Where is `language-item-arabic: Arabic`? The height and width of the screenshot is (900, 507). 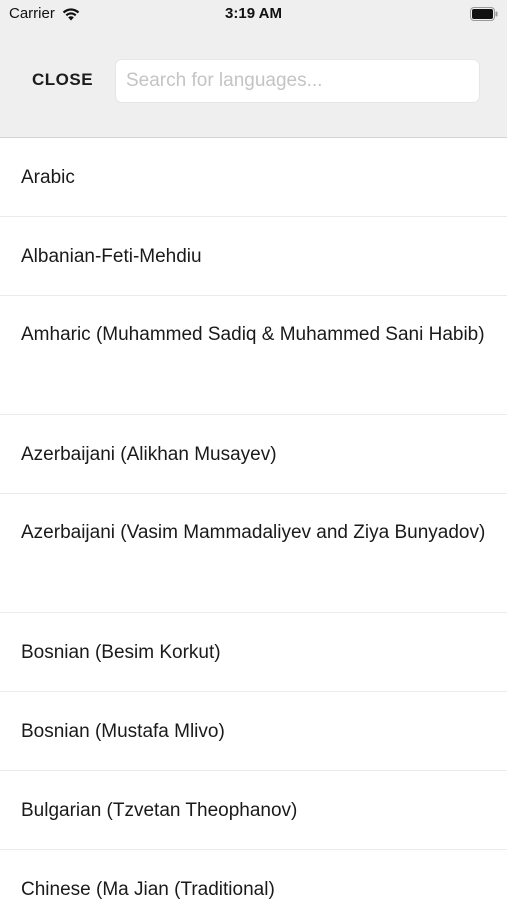
language-item-arabic: Arabic is located at coordinates (253, 177).